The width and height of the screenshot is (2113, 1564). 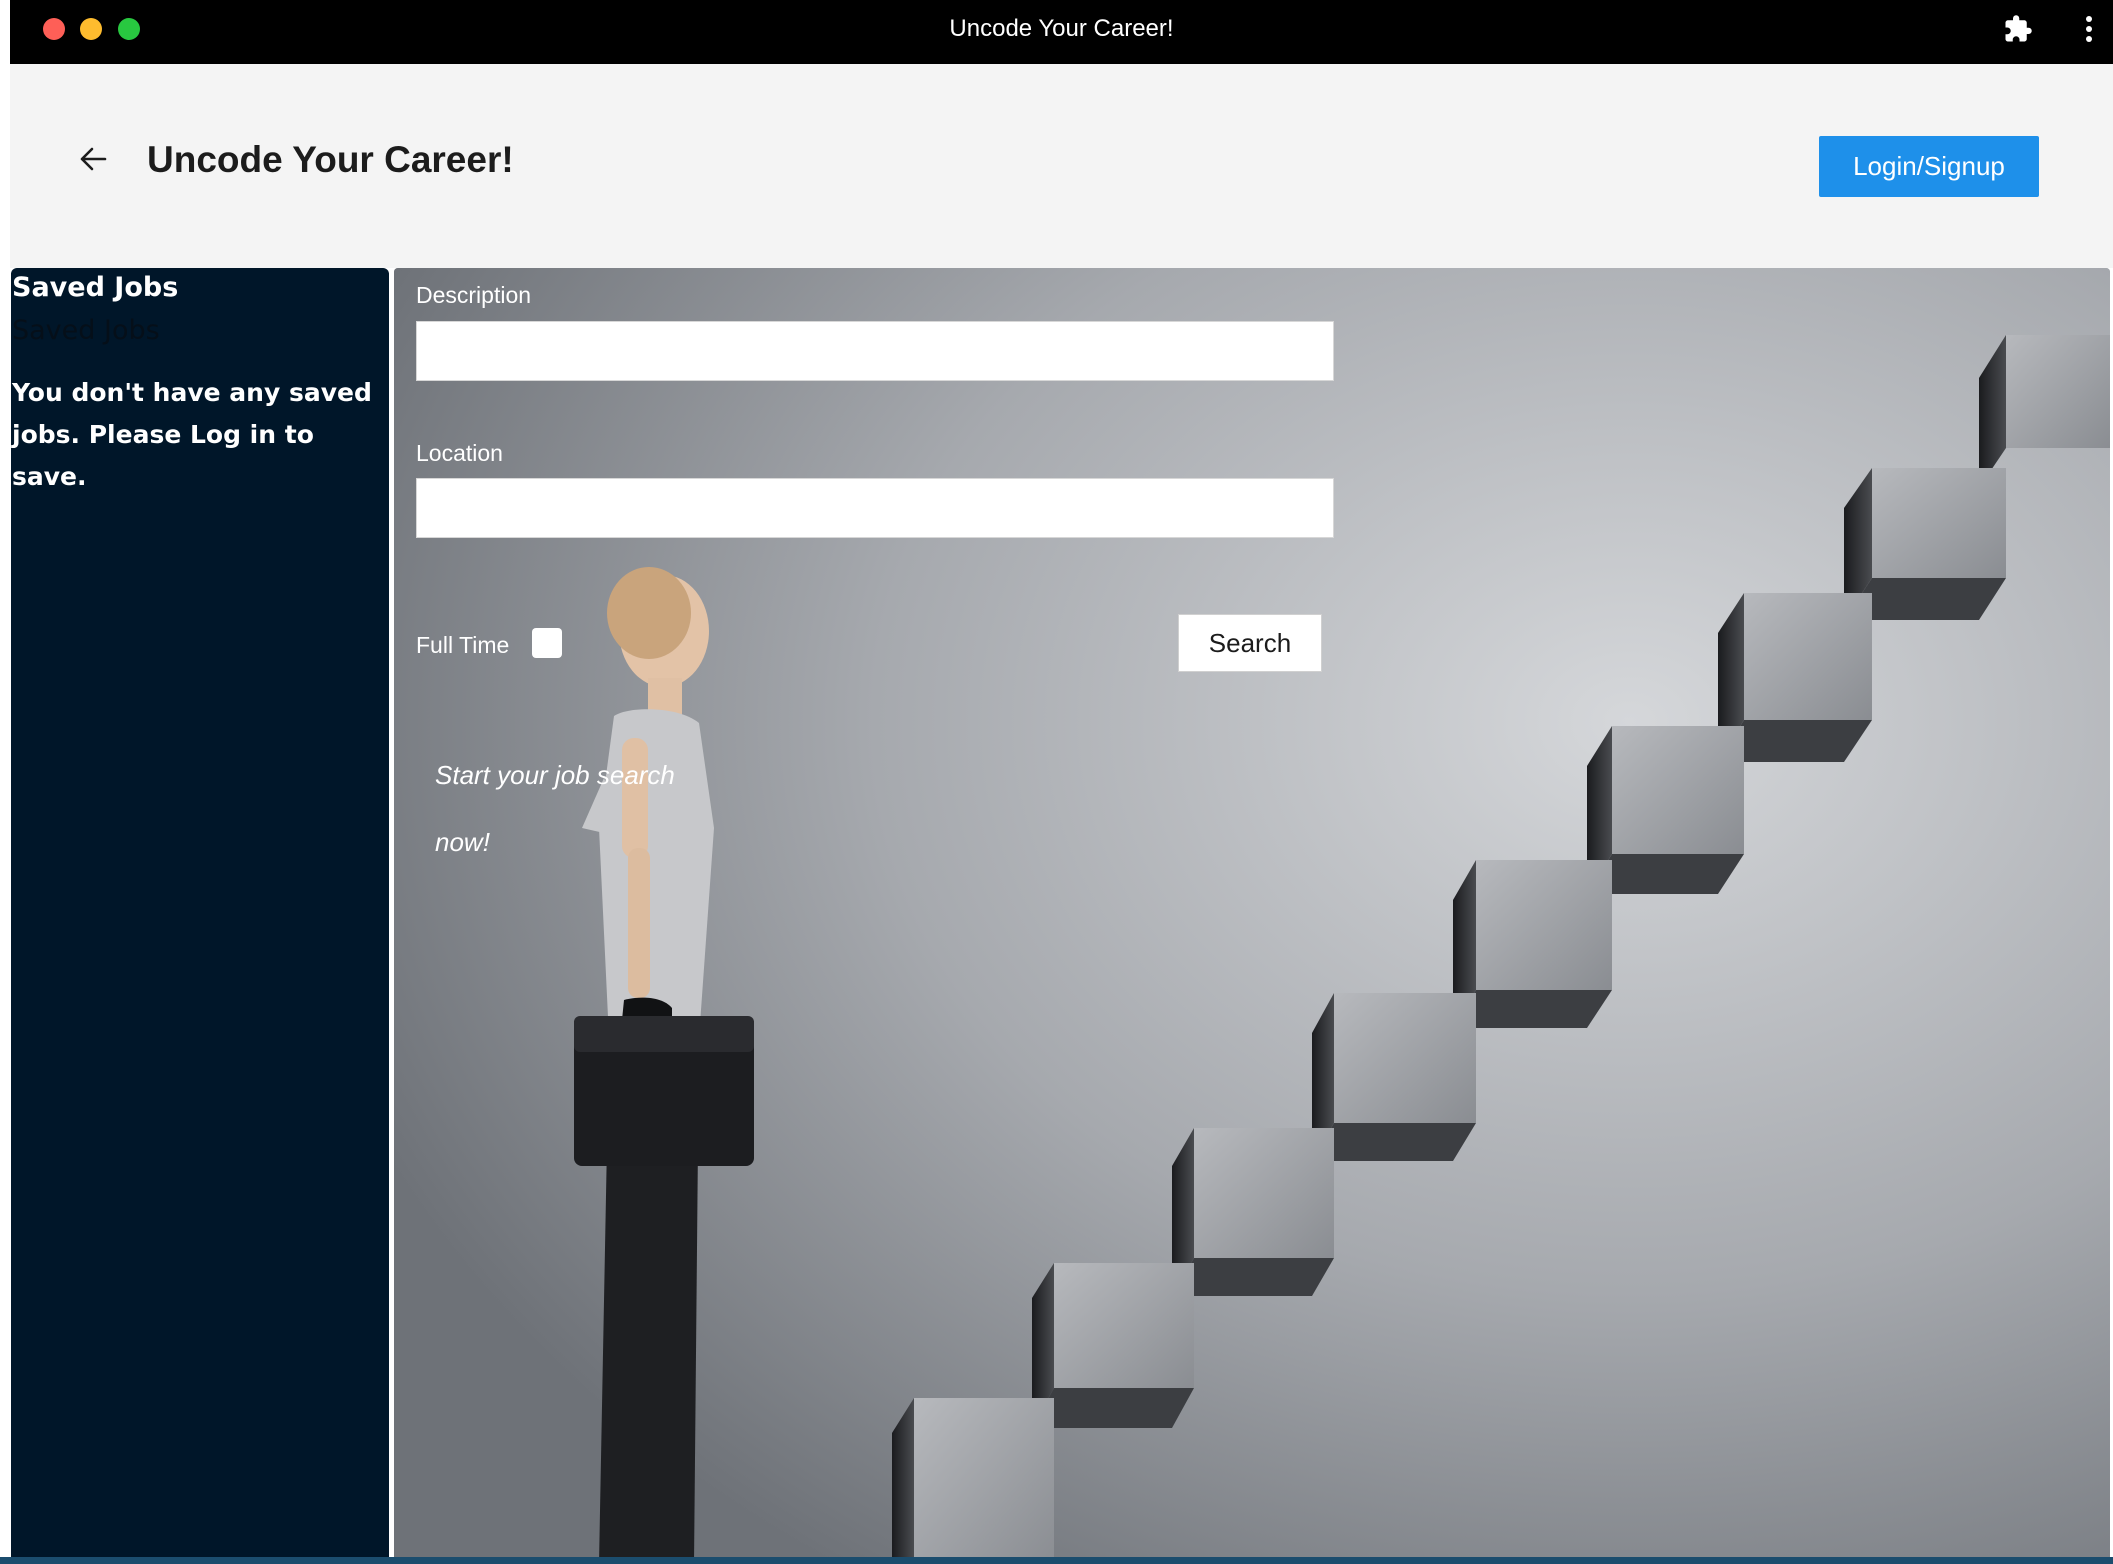 I want to click on saved-jobs-subheading: Saved Jobs, so click(x=86, y=330).